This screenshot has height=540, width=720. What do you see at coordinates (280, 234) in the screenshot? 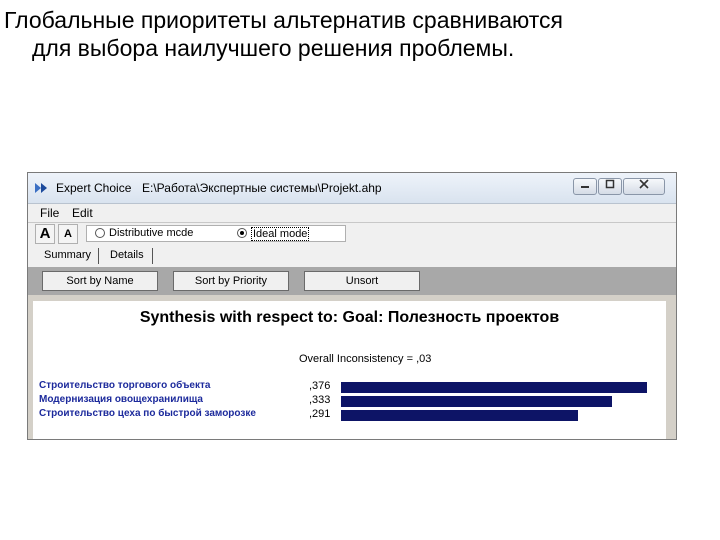
I see `ideal-mode-label: Ideal mode` at bounding box center [280, 234].